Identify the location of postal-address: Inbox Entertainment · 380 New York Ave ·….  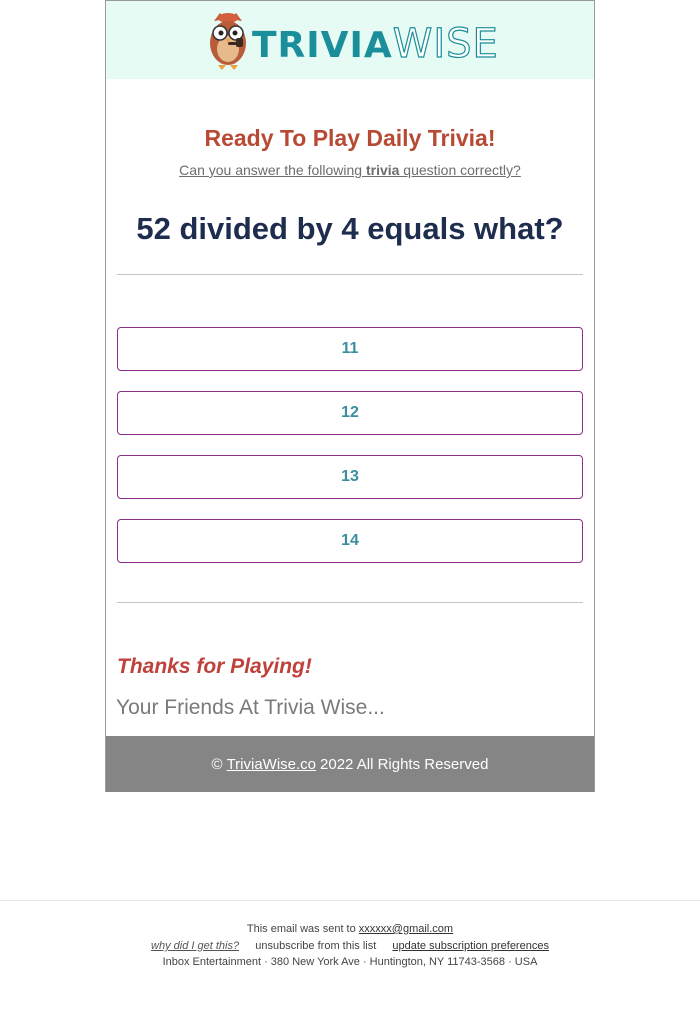
(350, 962).